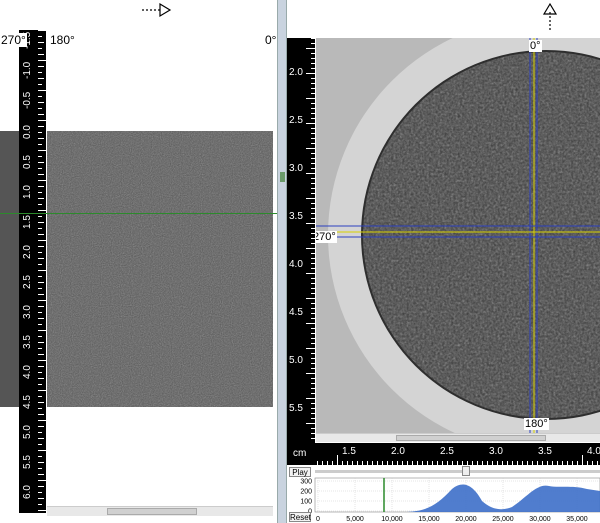 The height and width of the screenshot is (523, 600). What do you see at coordinates (550, 18) in the screenshot?
I see `dashed-arrow-up-icon` at bounding box center [550, 18].